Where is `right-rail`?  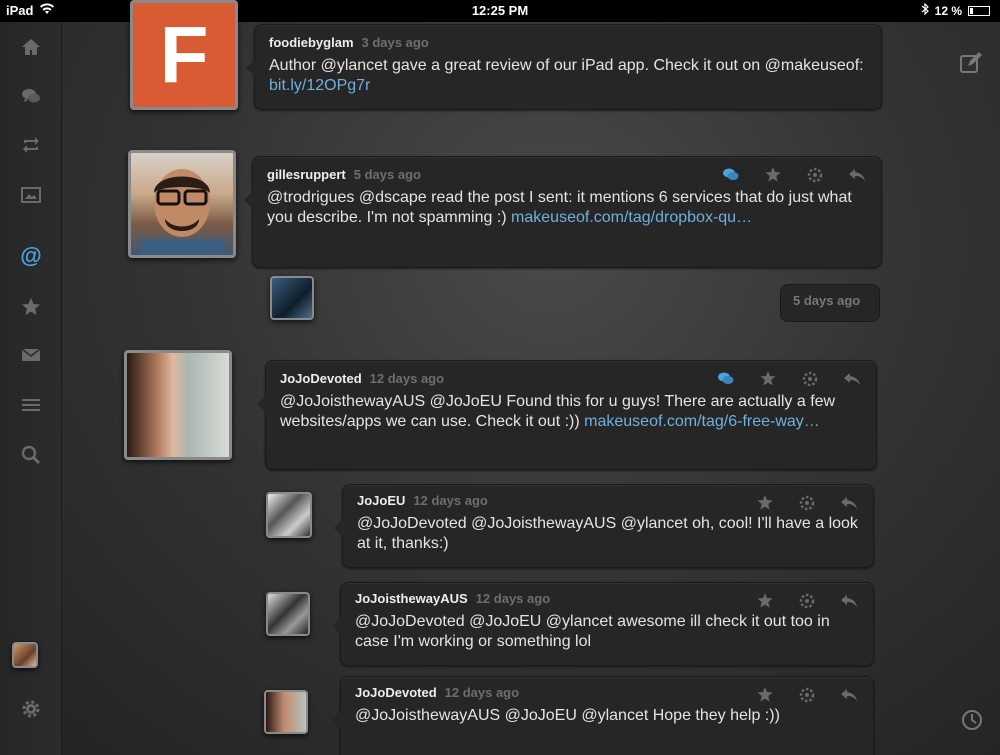 right-rail is located at coordinates (969, 388).